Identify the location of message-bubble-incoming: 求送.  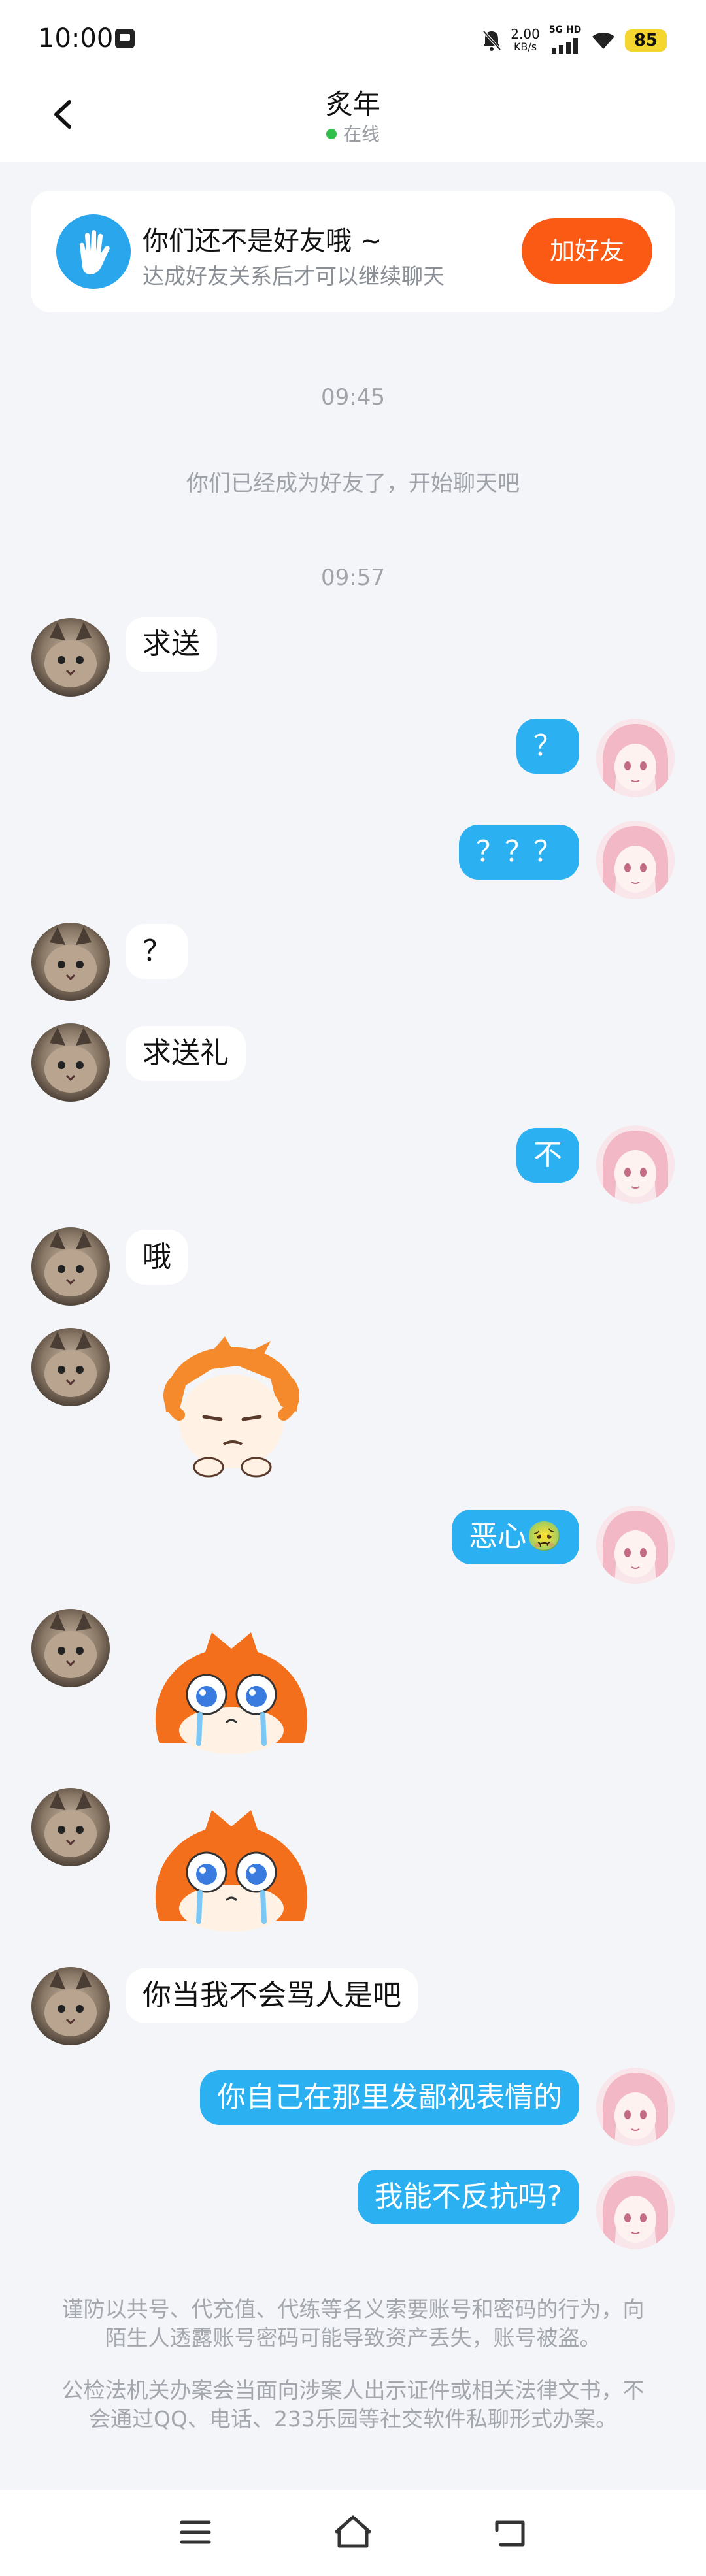
(171, 644).